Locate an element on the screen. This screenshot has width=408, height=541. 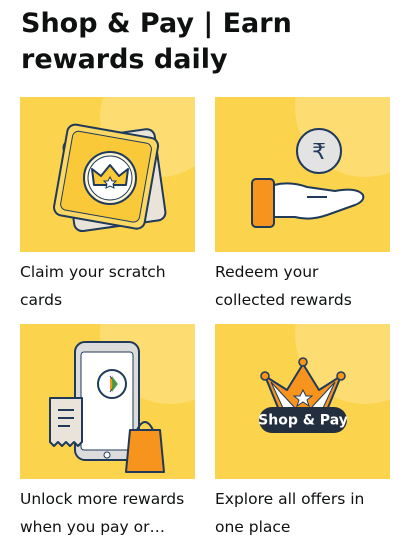
phone-upi-bills-bag-icon is located at coordinates (107, 401).